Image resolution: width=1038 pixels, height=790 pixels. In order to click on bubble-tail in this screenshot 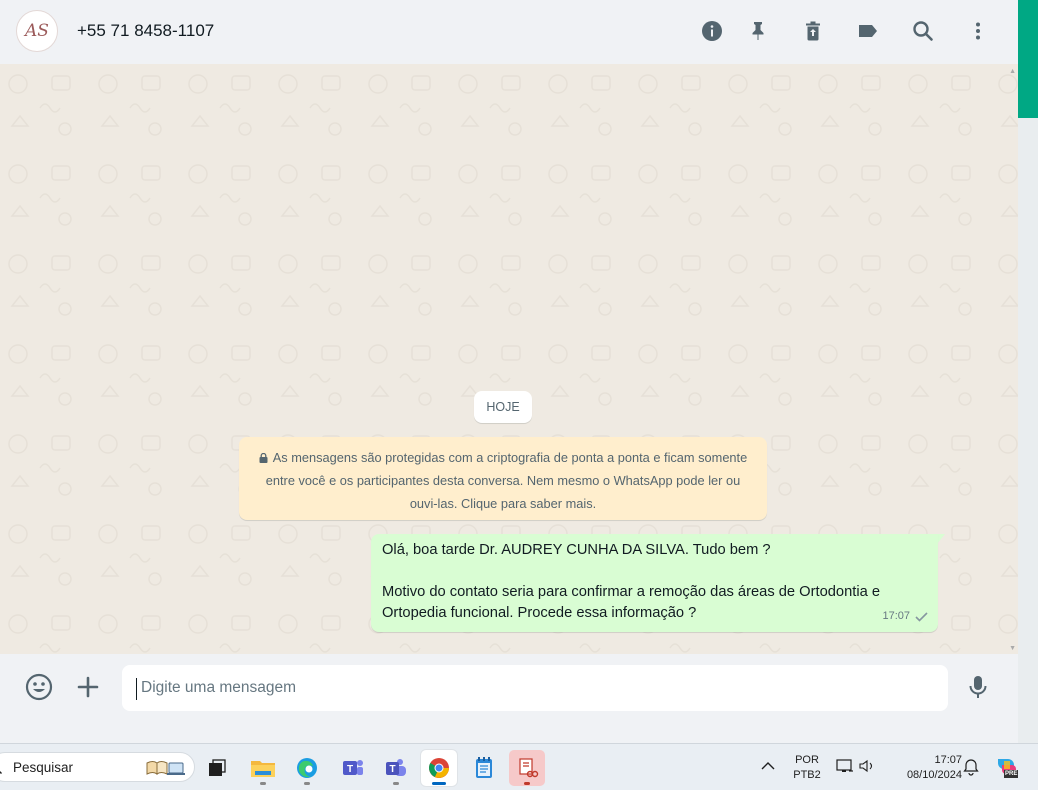, I will do `click(941, 539)`.